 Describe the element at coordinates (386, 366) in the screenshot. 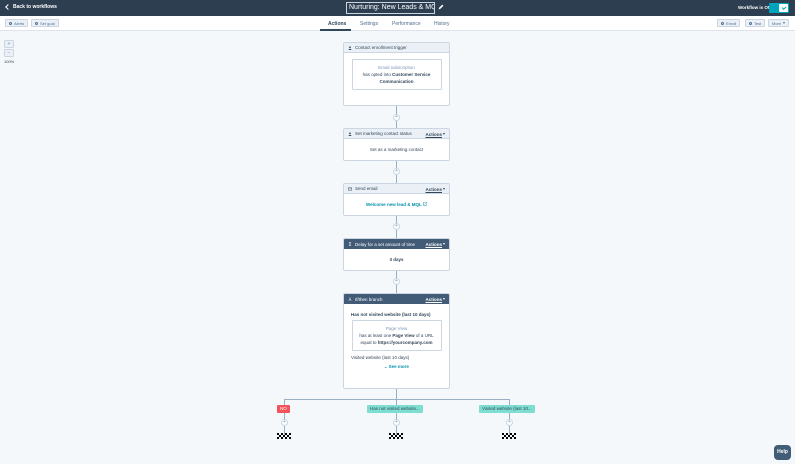

I see `chevron-down-icon: ⌄` at that location.